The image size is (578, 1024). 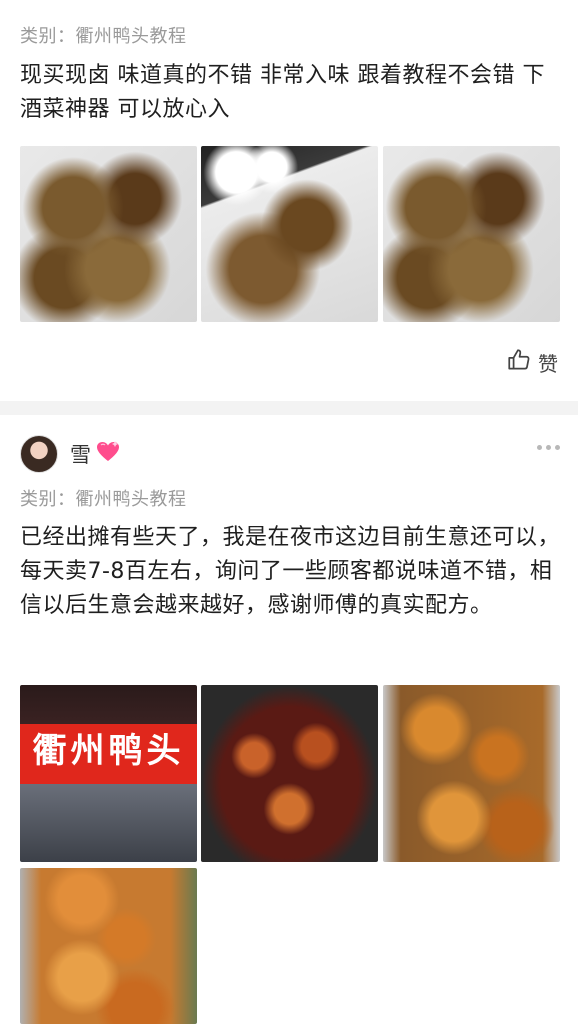 I want to click on like-label: 赞, so click(x=548, y=363).